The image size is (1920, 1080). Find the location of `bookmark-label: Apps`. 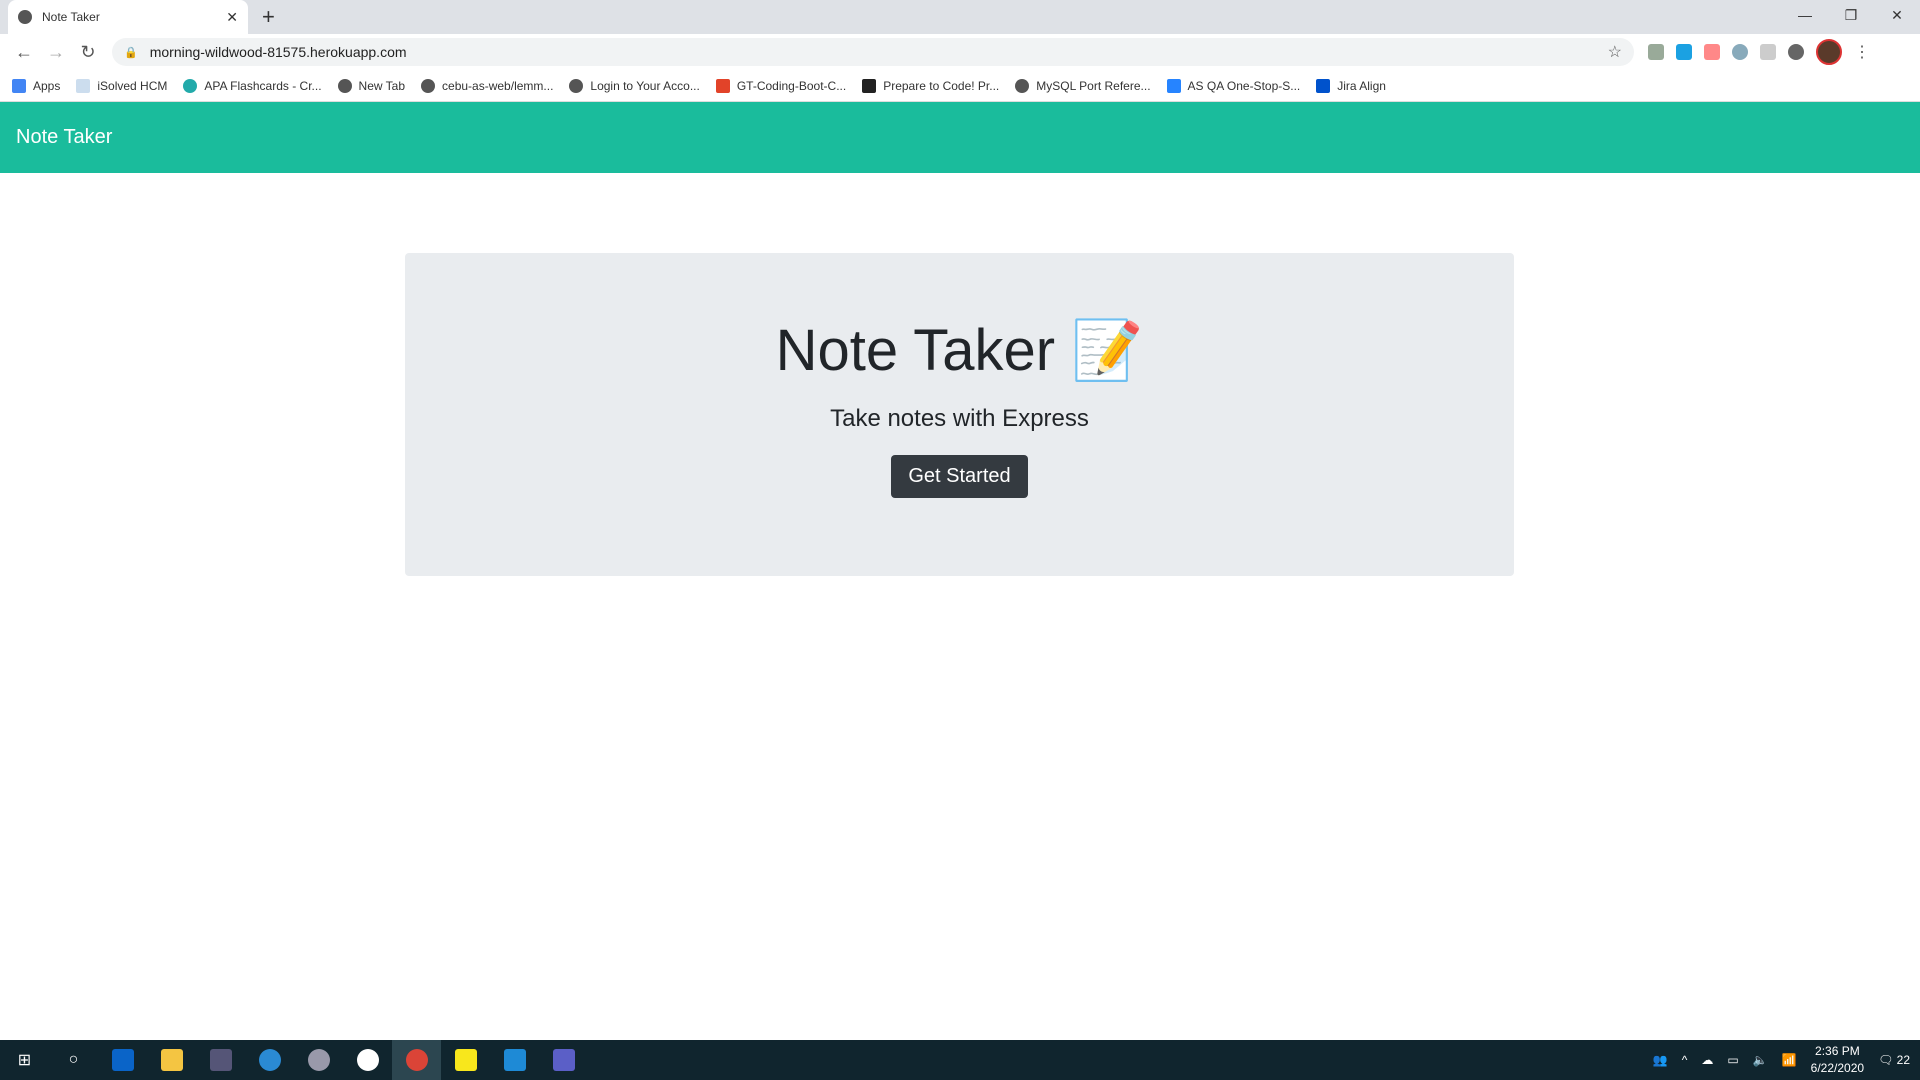

bookmark-label: Apps is located at coordinates (47, 85).